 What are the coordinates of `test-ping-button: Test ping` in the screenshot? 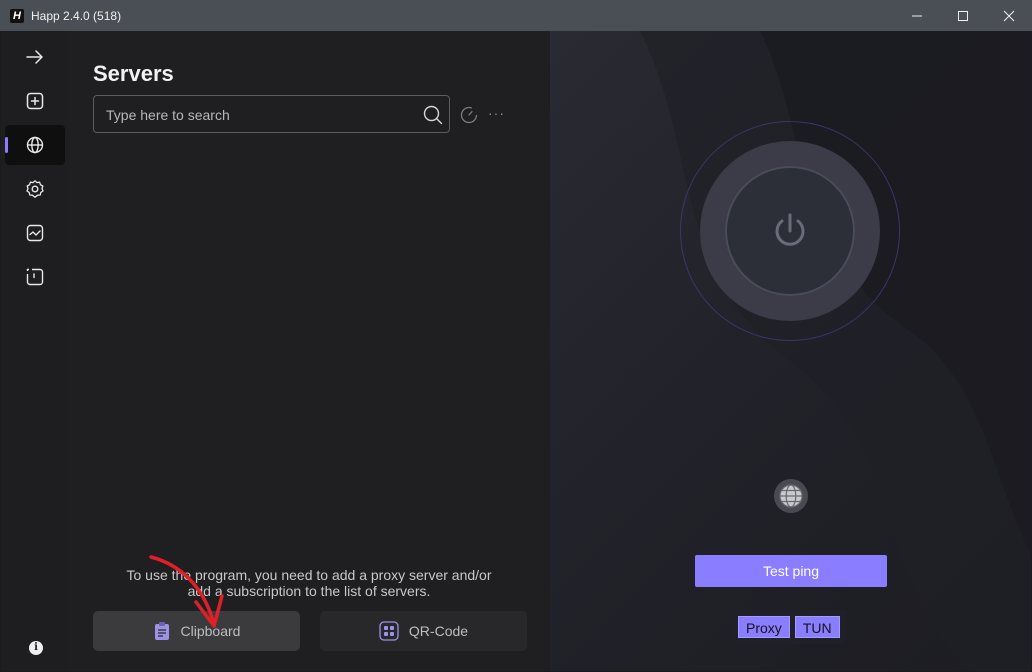 It's located at (791, 571).